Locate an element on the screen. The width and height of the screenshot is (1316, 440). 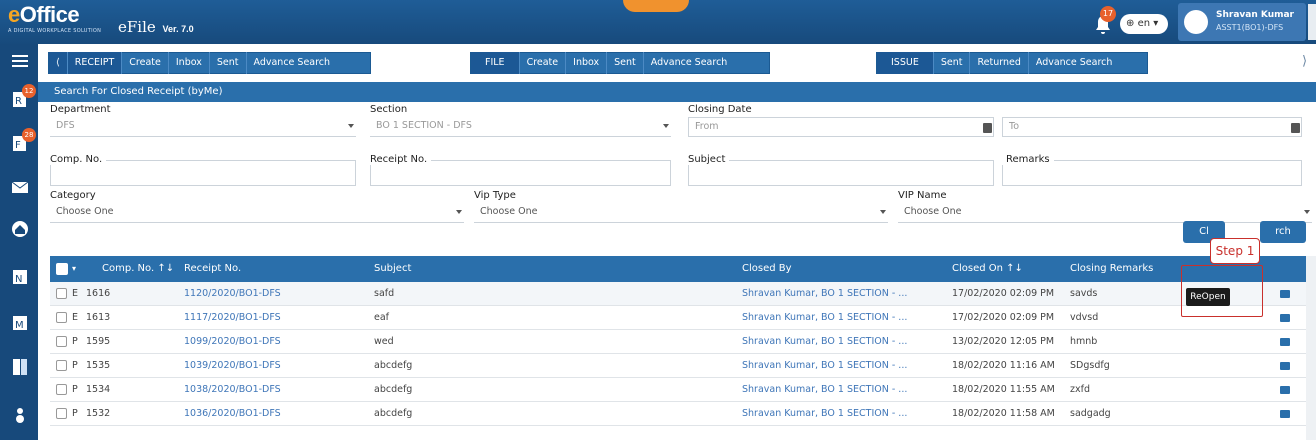
dak-mail-icon is located at coordinates (20, 187).